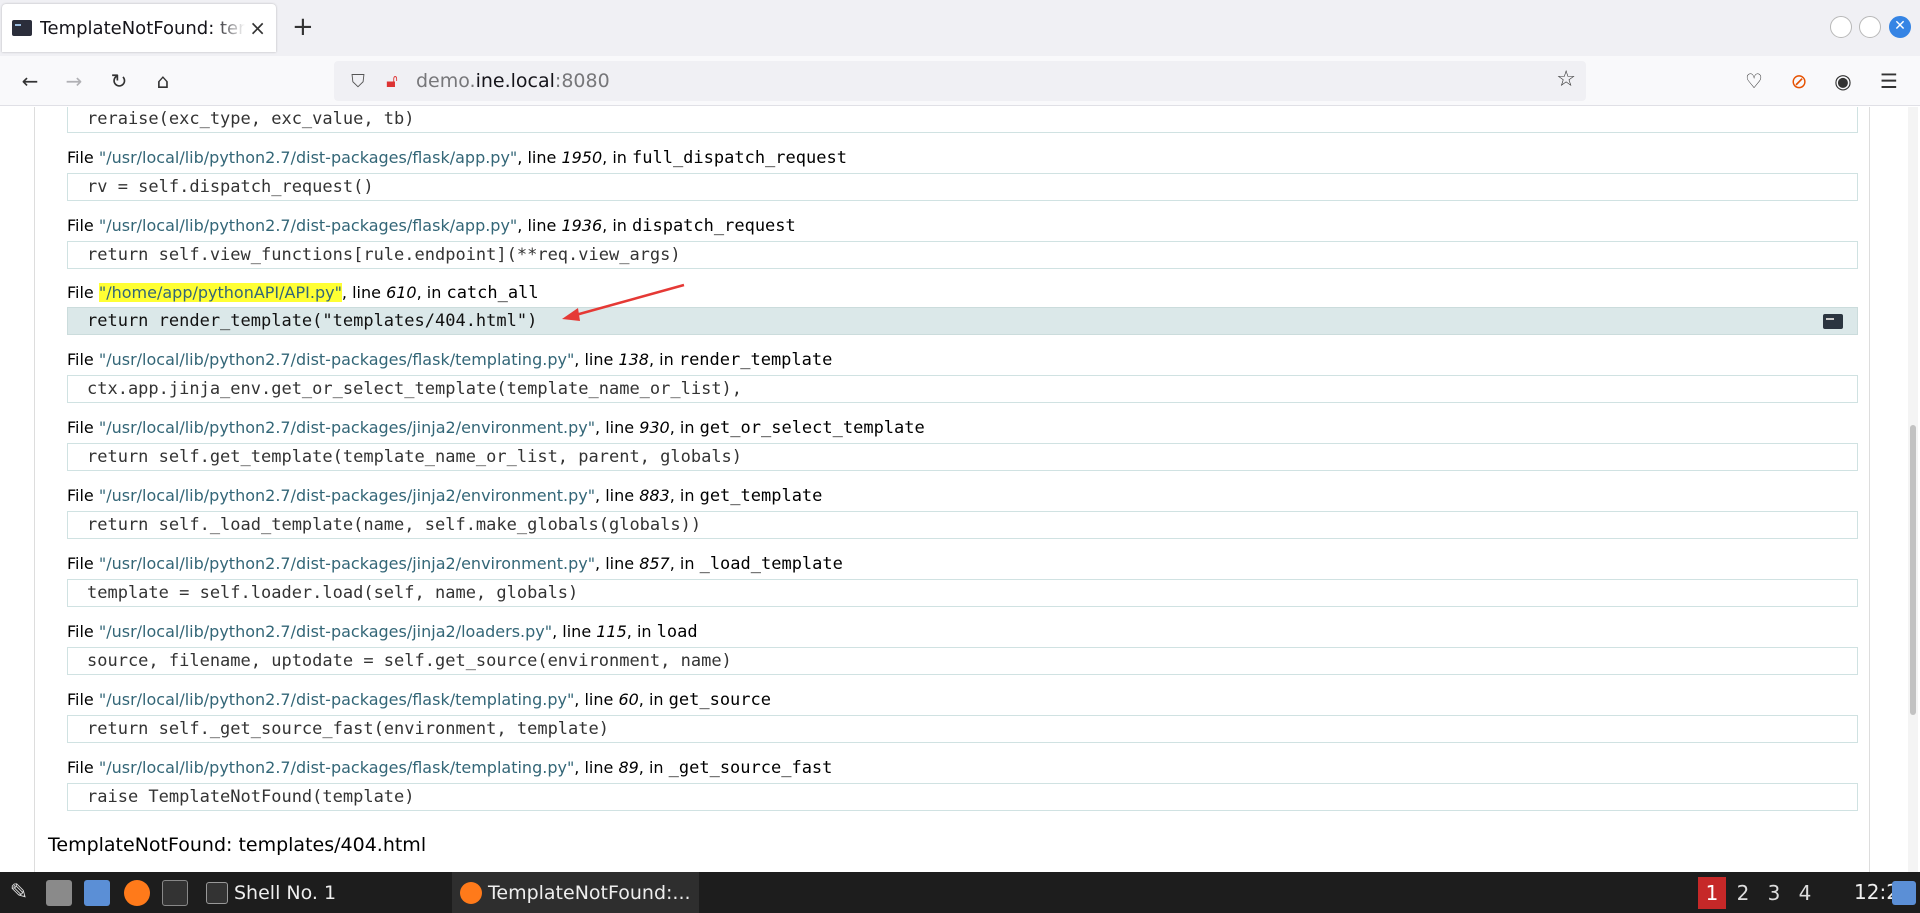  I want to click on menu-hamburger-icon: ☰, so click(1889, 81).